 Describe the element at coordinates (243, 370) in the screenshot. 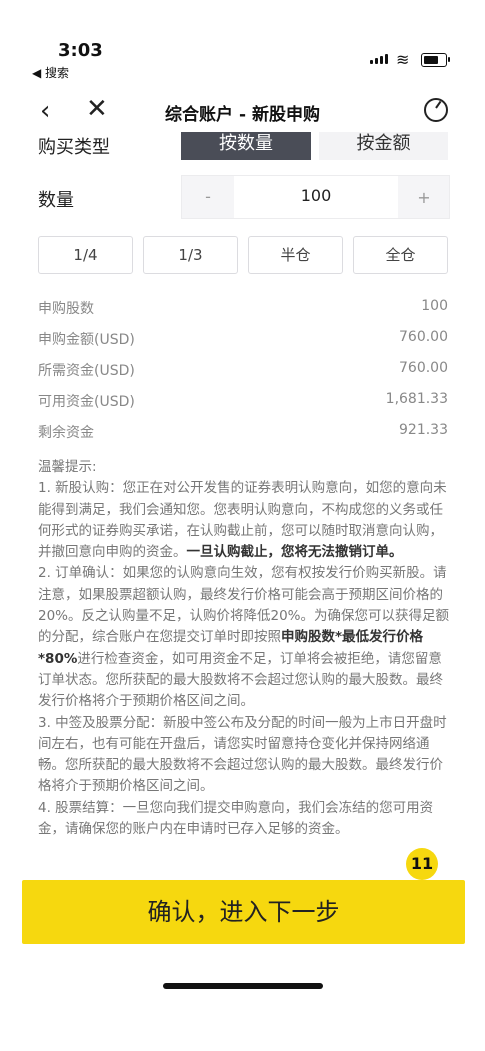

I see `summary-row: 所需资金(USD) 760.00` at that location.